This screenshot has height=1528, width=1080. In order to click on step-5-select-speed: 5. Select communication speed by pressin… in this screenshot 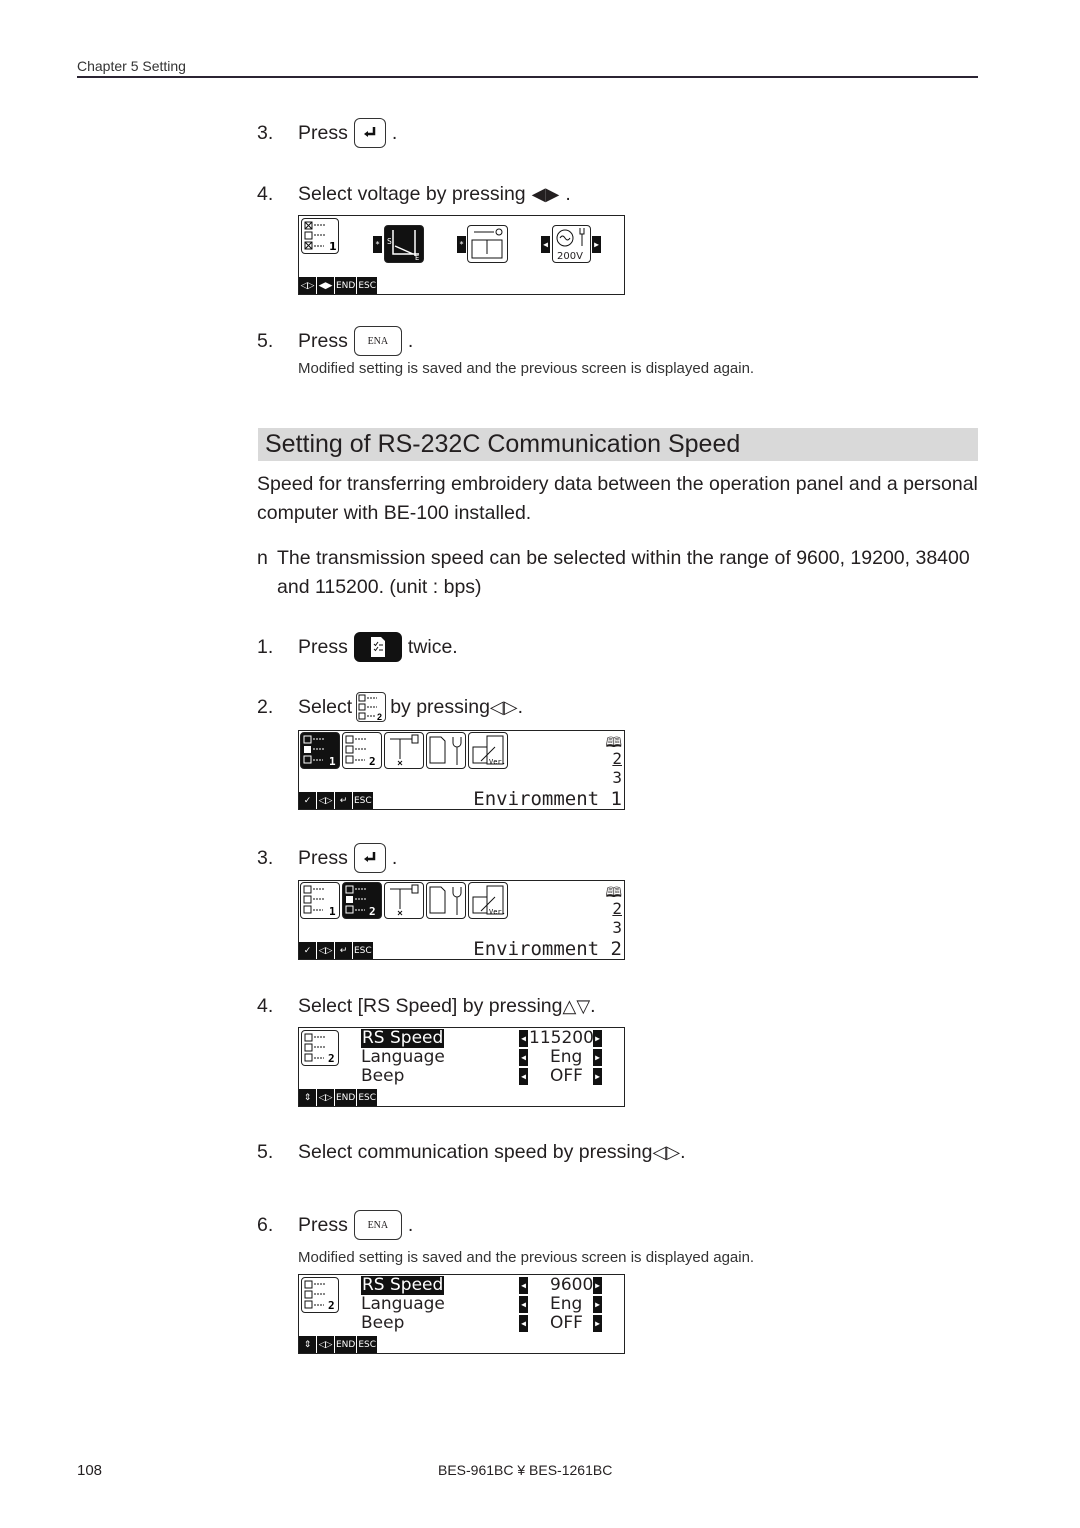, I will do `click(471, 1152)`.